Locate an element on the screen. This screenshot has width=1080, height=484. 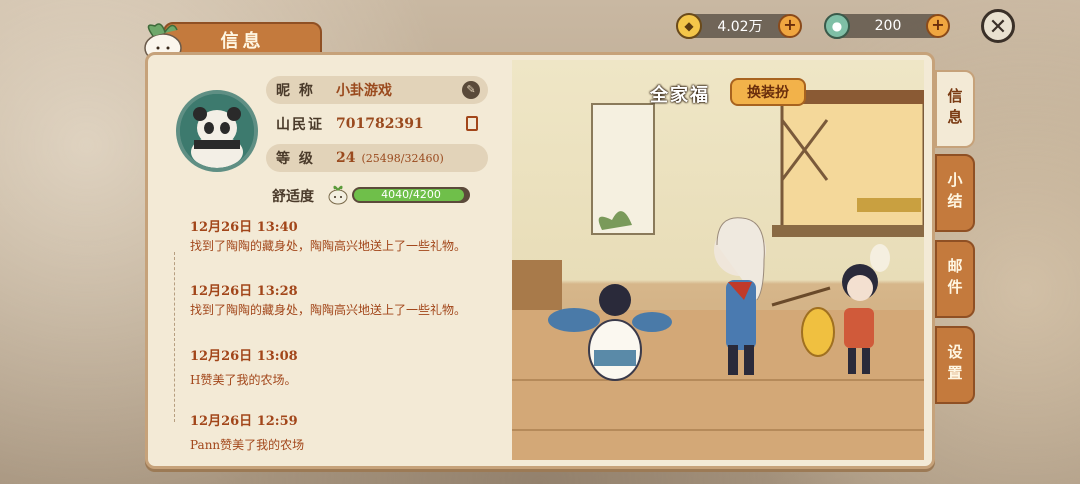
comfort-progress-bar: 4040/4200 is located at coordinates (411, 195).